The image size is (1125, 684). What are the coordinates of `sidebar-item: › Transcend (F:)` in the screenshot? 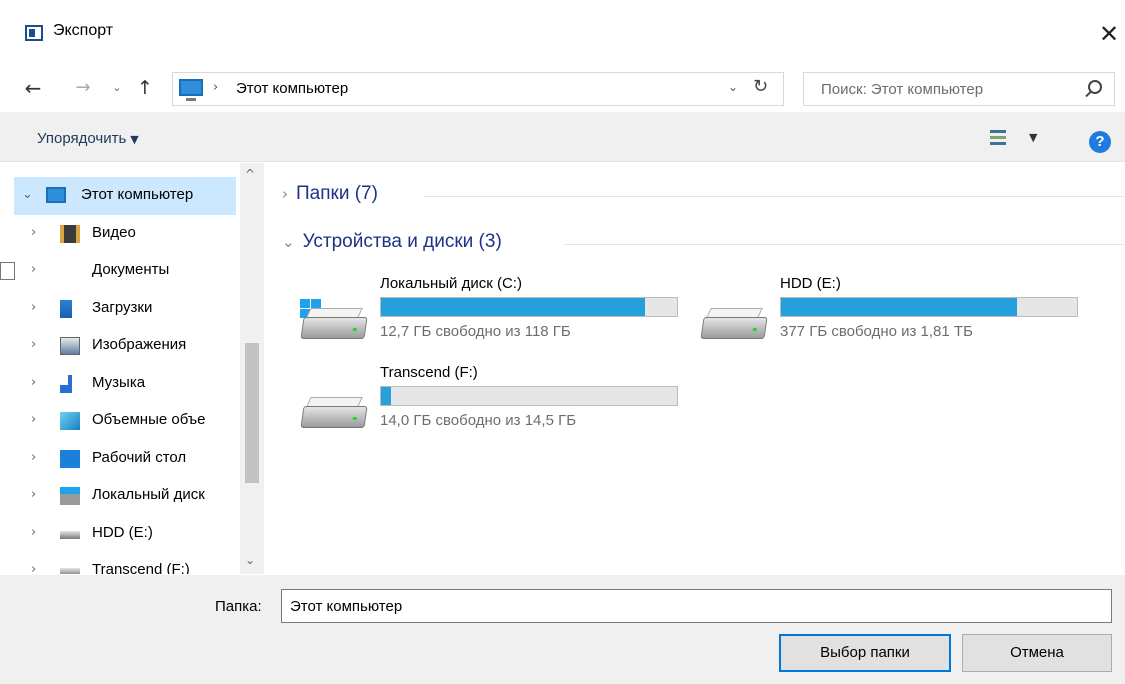 It's located at (120, 563).